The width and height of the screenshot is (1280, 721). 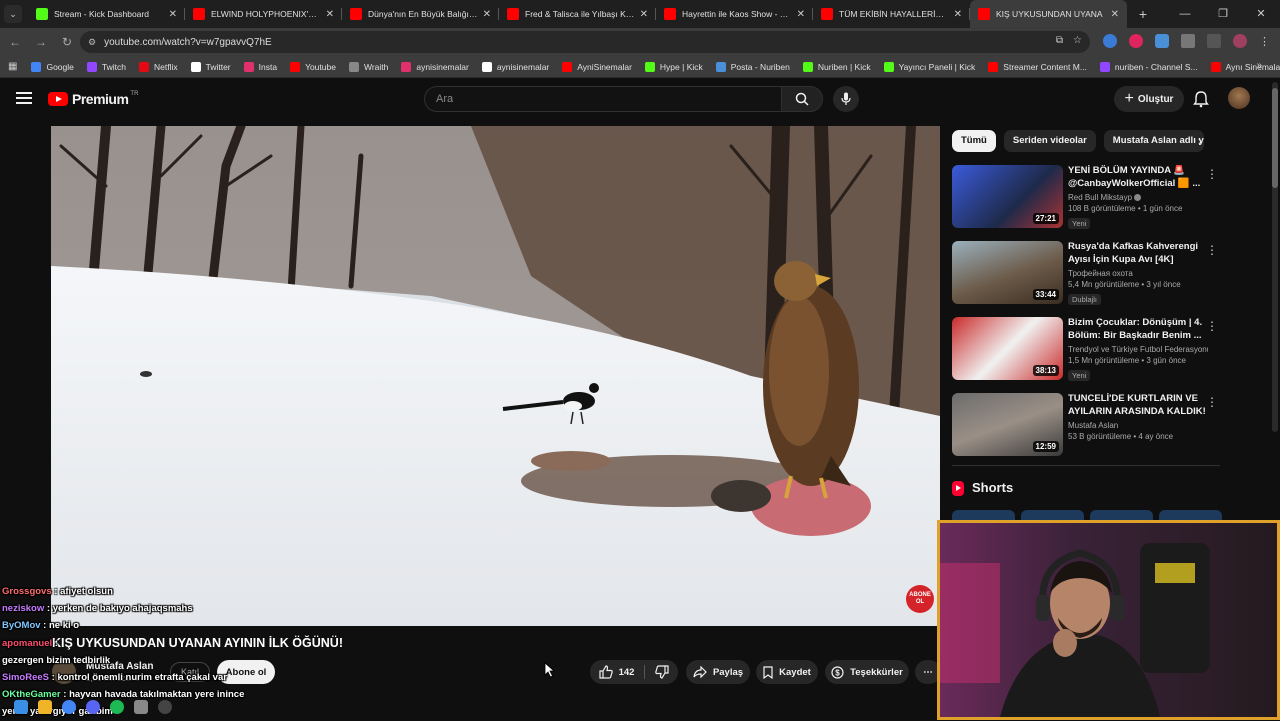 I want to click on bookmark-item: Twitch, so click(x=106, y=66).